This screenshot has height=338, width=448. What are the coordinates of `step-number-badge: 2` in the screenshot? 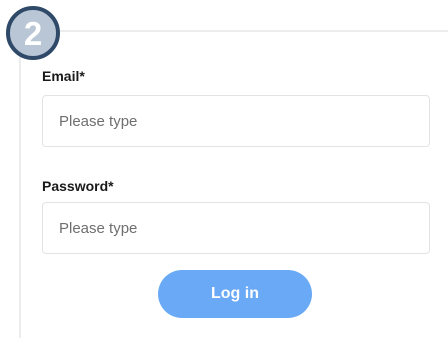 It's located at (33, 33).